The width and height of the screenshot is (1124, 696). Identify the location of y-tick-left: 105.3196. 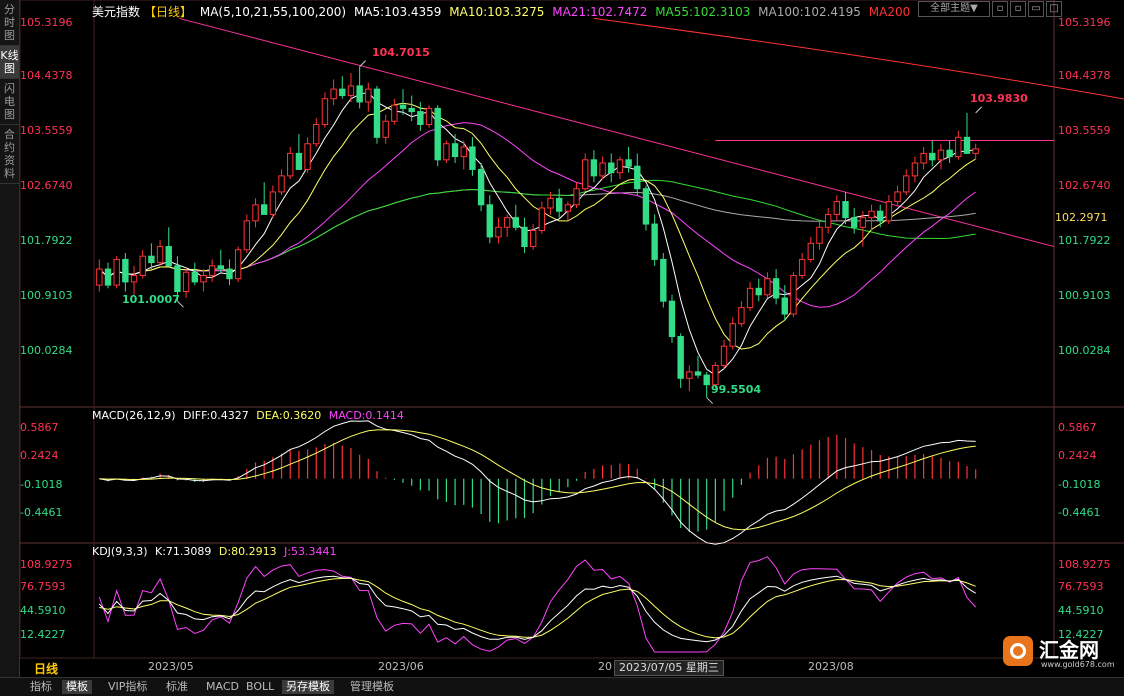
(46, 22).